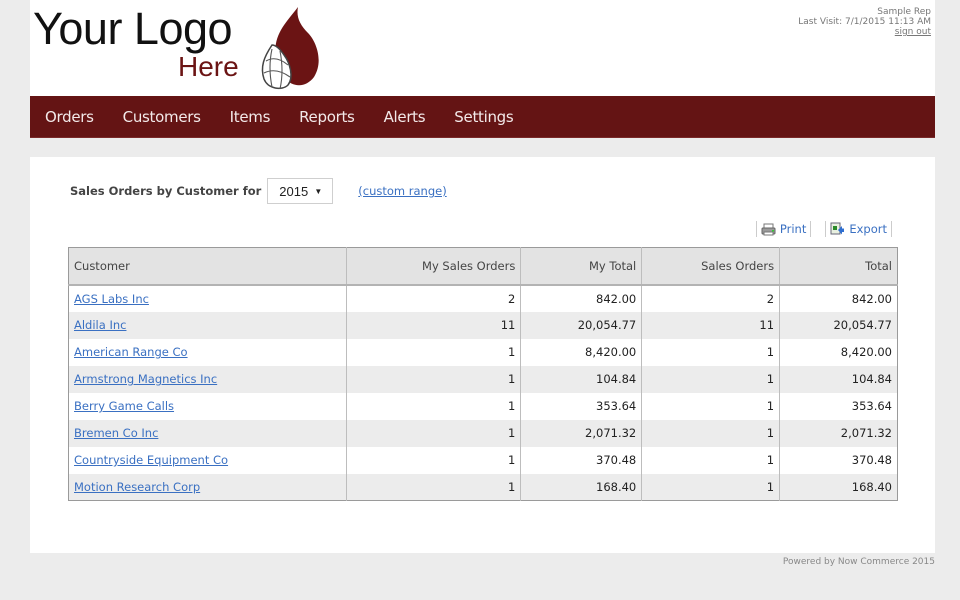 Image resolution: width=960 pixels, height=600 pixels. Describe the element at coordinates (711, 325) in the screenshot. I see `sales-orders-cell: 11` at that location.